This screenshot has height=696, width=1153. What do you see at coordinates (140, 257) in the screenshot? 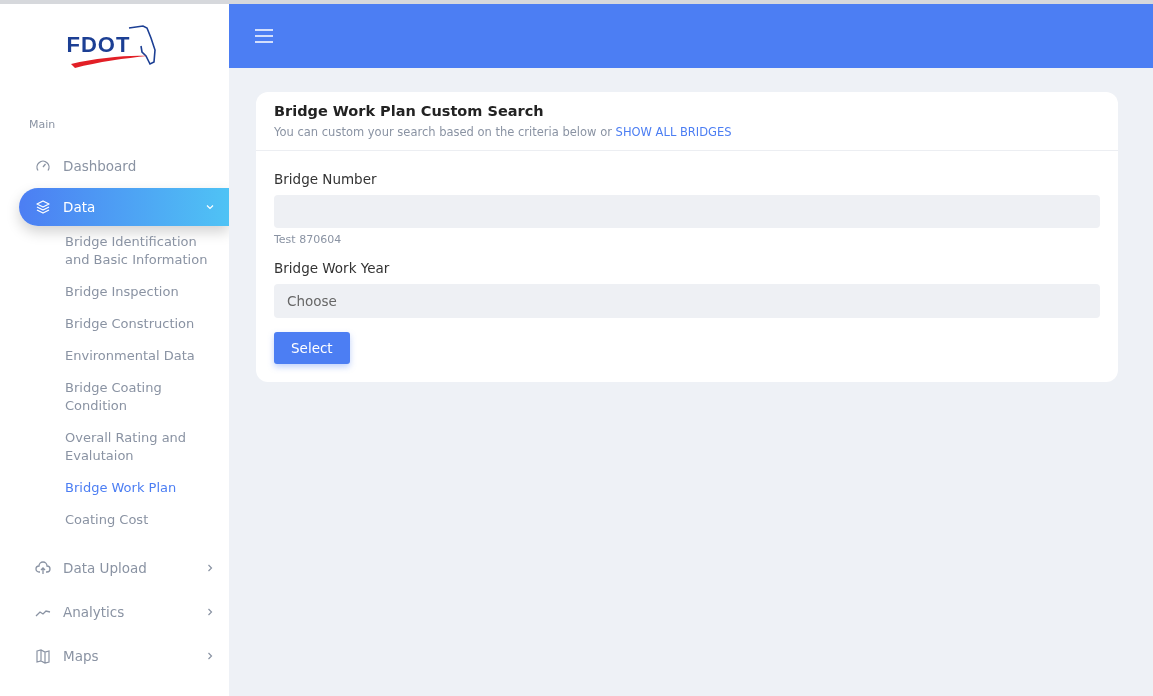
I see `submenu-item: Bridge Identification and Basic Information` at bounding box center [140, 257].